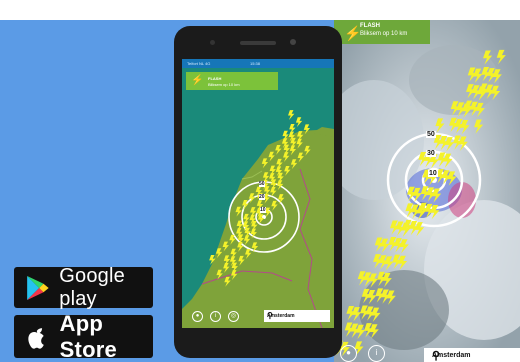 This screenshot has width=520, height=362. I want to click on status-bar: Telfort NL 4G 15:38, so click(258, 63).